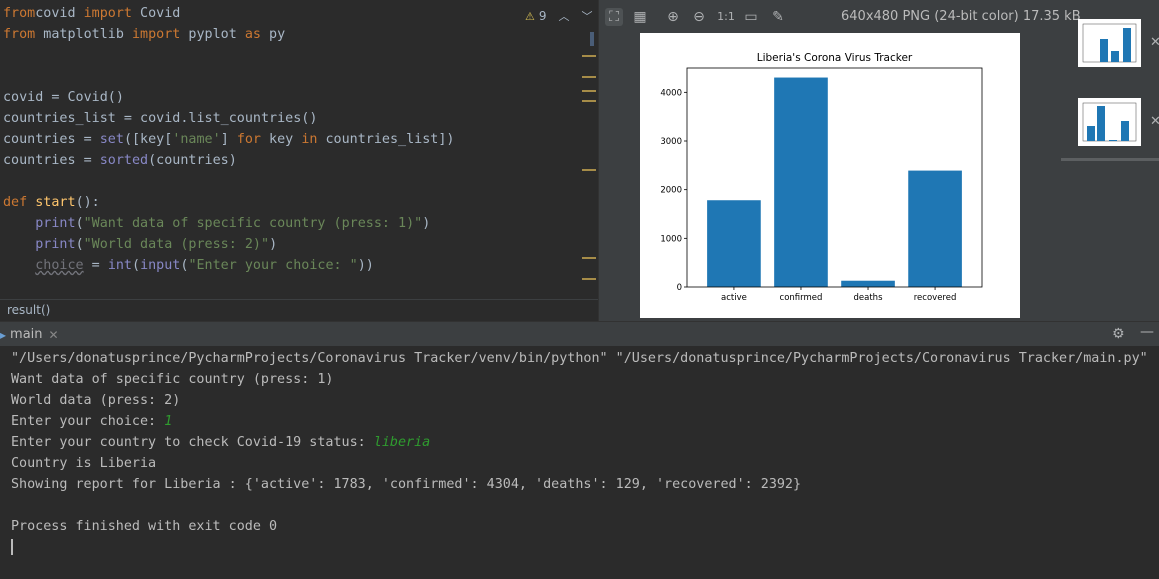  What do you see at coordinates (530, 16) in the screenshot?
I see `warning-icon: ⚠` at bounding box center [530, 16].